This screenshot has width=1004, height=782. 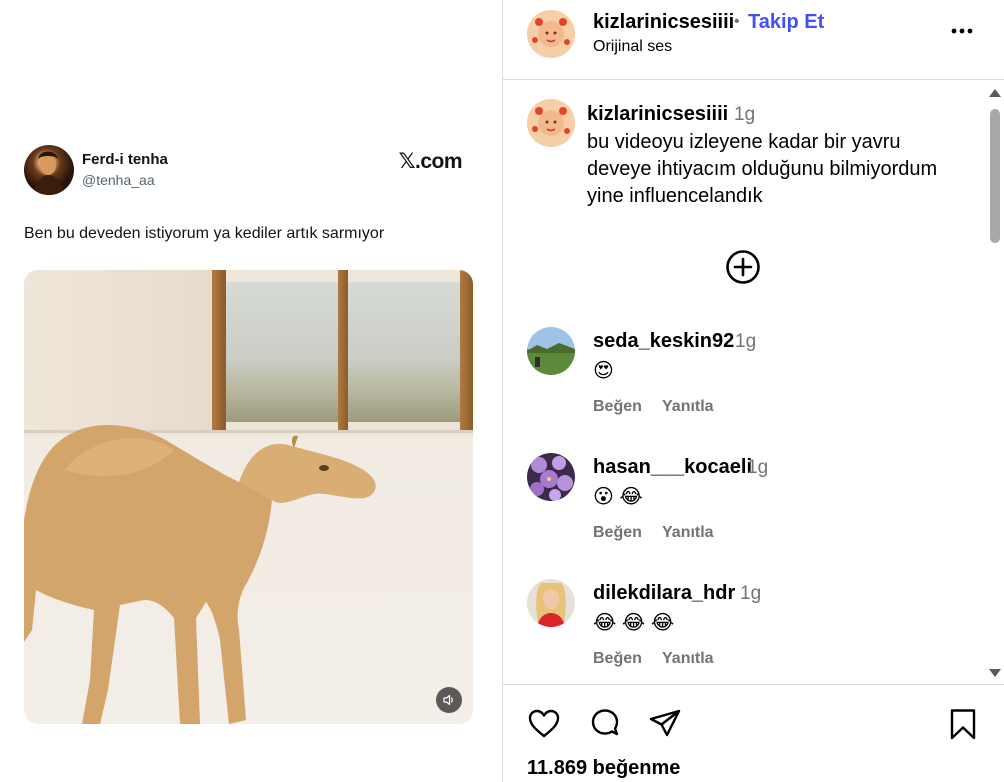 What do you see at coordinates (551, 34) in the screenshot?
I see `post-author-avatar` at bounding box center [551, 34].